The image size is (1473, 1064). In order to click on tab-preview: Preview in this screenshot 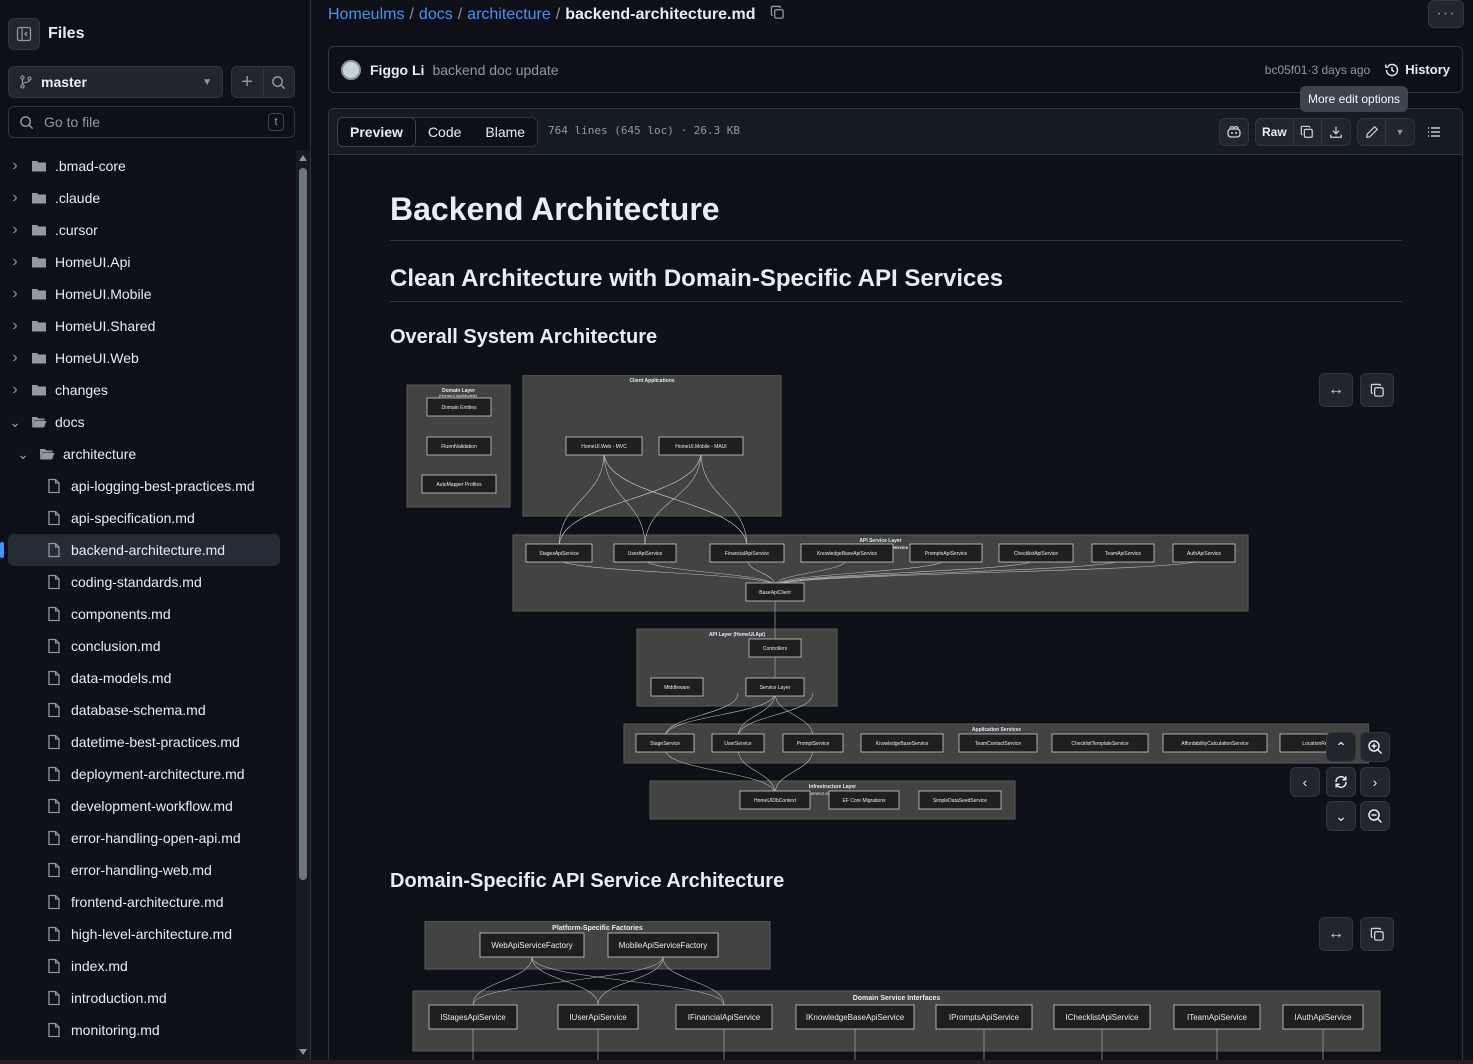, I will do `click(376, 132)`.